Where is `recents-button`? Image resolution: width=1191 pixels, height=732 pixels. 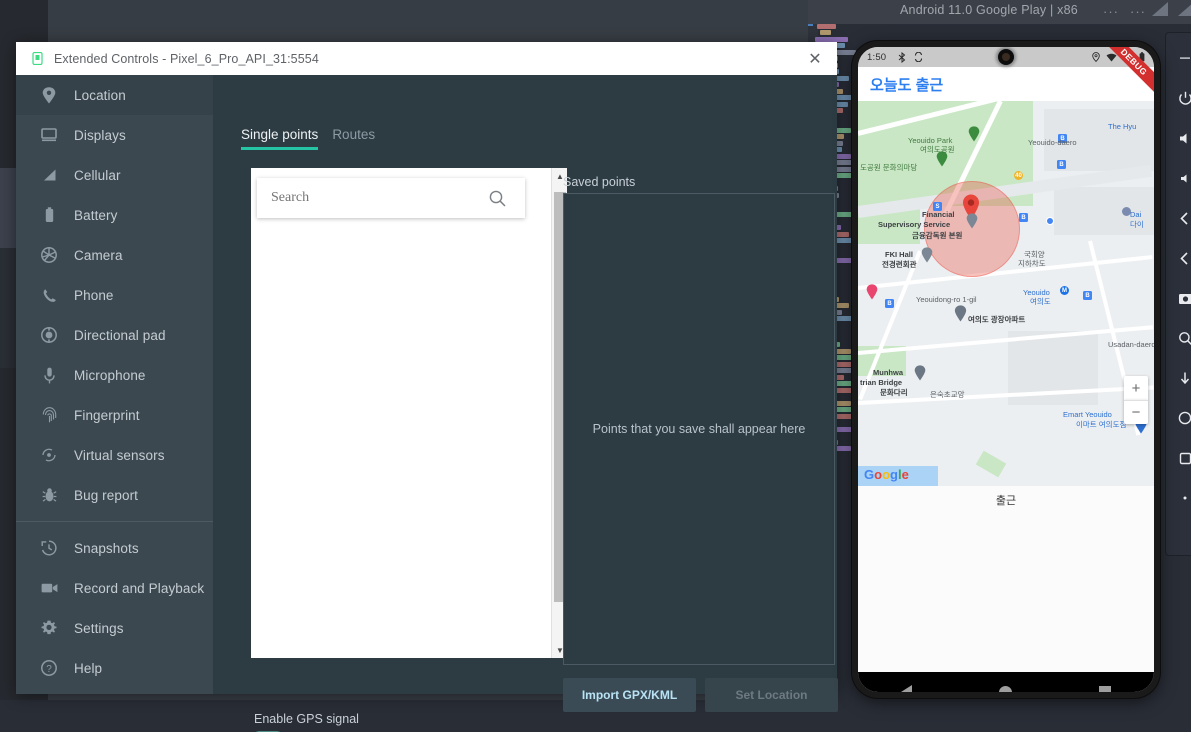 recents-button is located at coordinates (1104, 689).